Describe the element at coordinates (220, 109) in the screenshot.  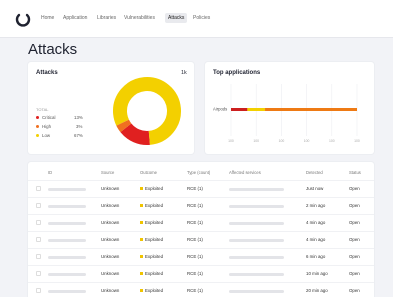
I see `bar-category-label: Airpods` at that location.